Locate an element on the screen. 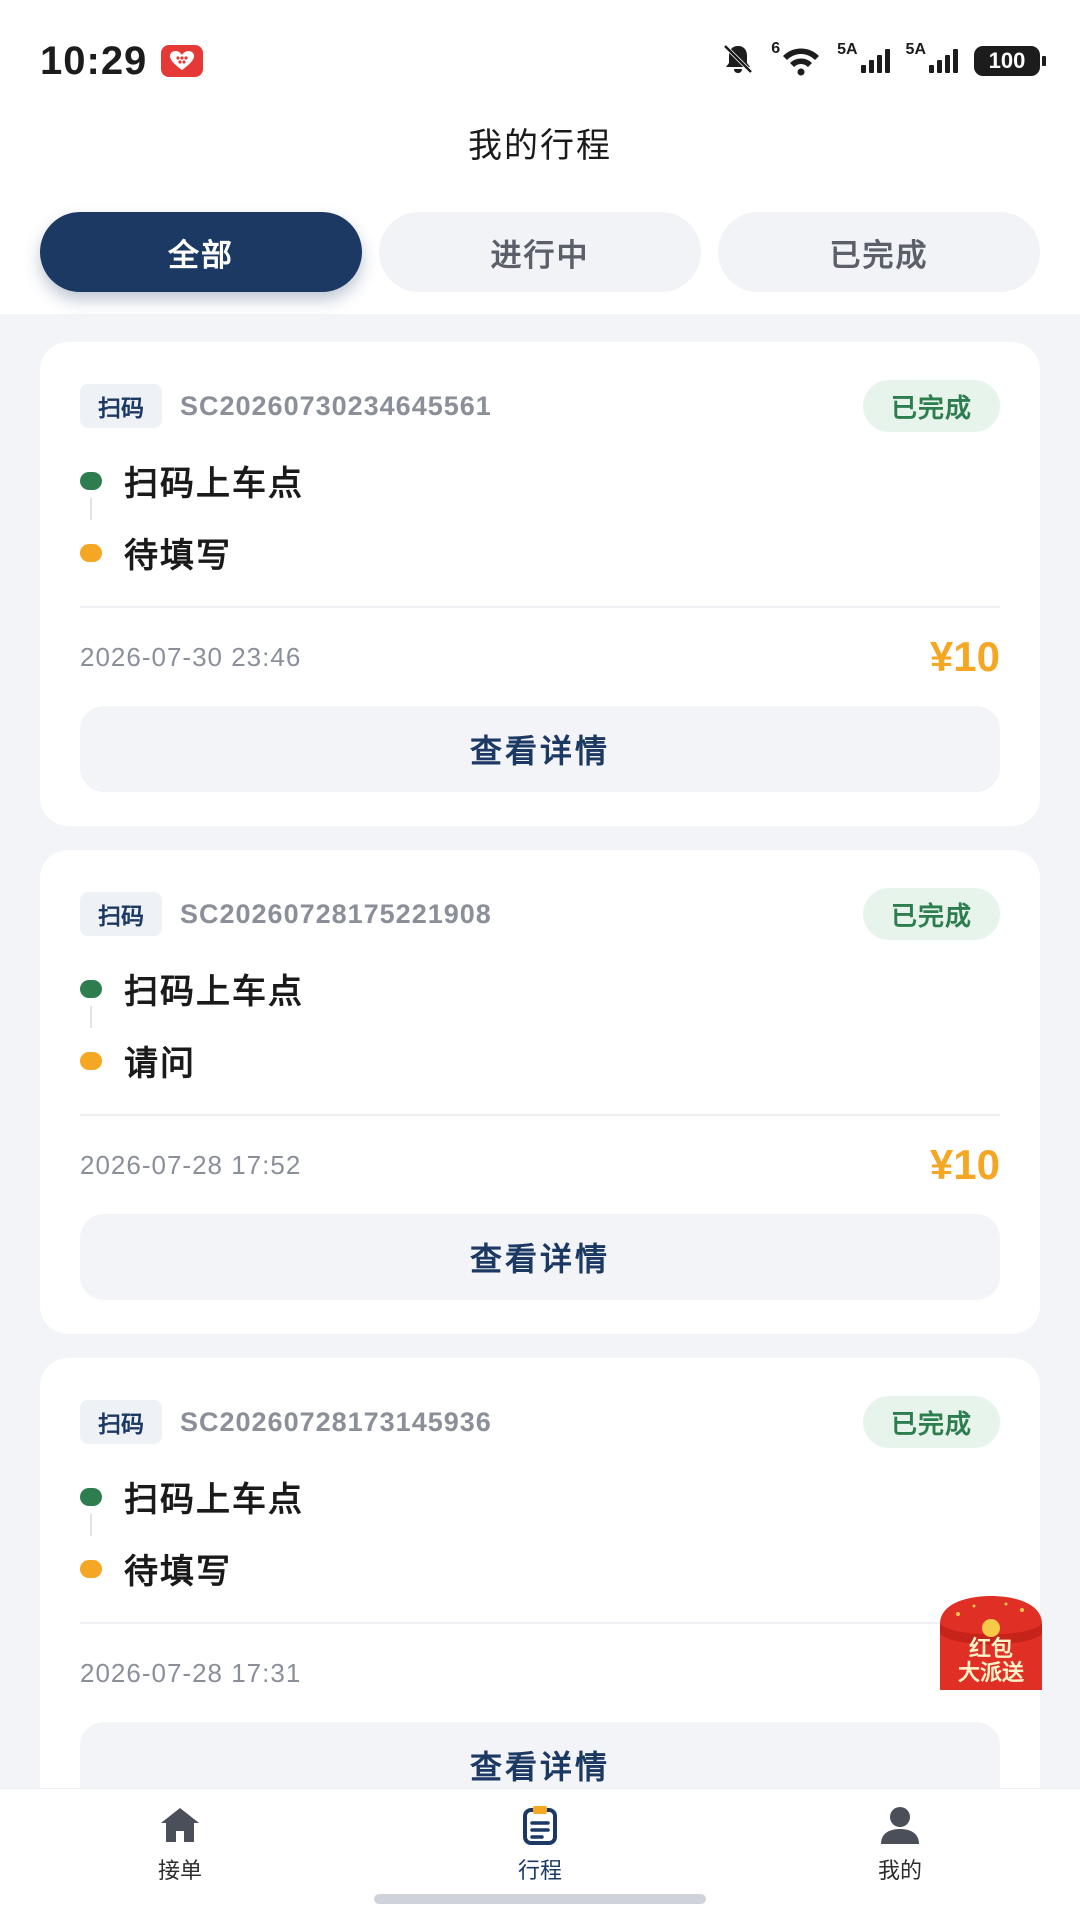 The width and height of the screenshot is (1080, 1920). battery-indicator: 100 is located at coordinates (1010, 61).